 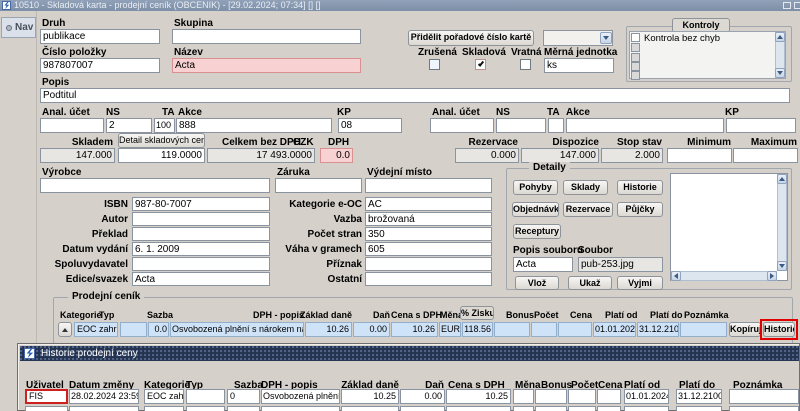 What do you see at coordinates (609, 408) in the screenshot?
I see `hist-row2-cena-field` at bounding box center [609, 408].